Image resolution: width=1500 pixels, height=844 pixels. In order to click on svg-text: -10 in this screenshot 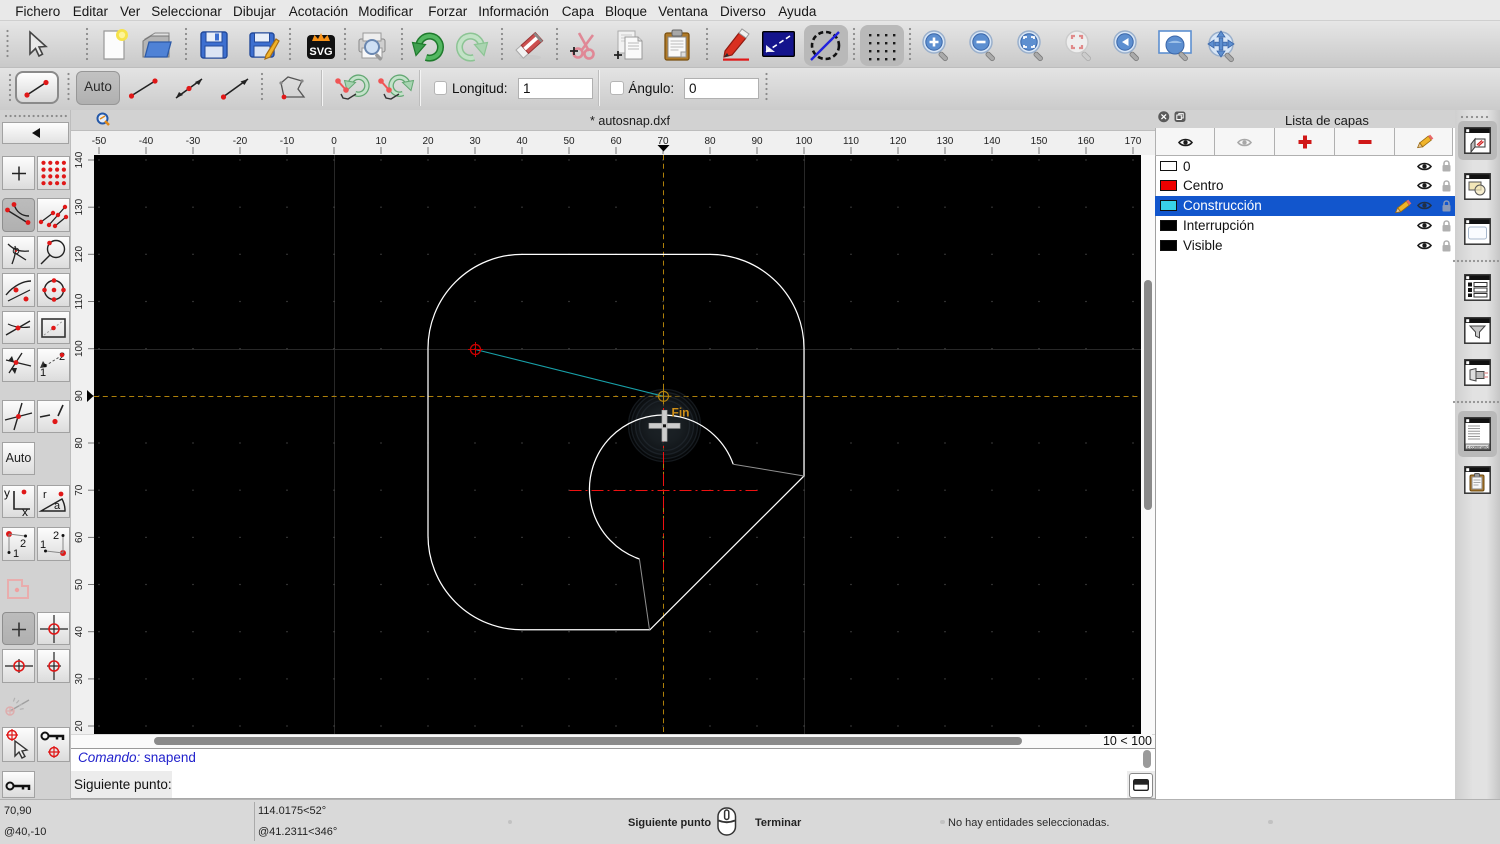, I will do `click(287, 141)`.